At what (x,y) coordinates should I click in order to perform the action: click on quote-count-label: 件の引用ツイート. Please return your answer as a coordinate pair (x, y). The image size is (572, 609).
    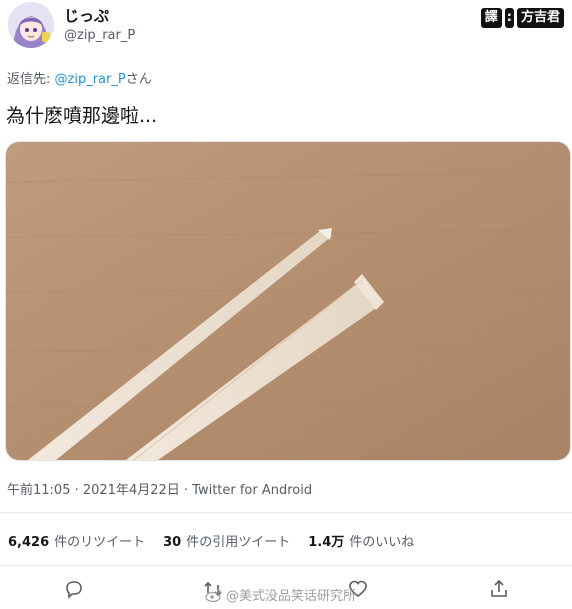
    Looking at the image, I should click on (238, 542).